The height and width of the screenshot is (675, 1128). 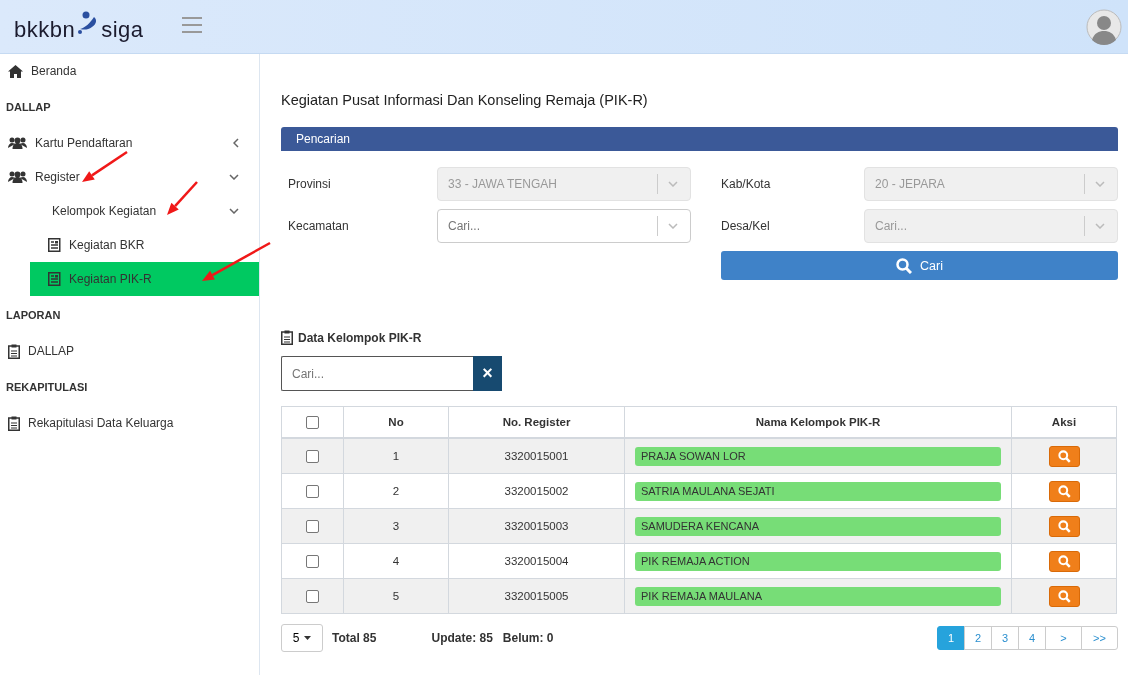 What do you see at coordinates (129, 71) in the screenshot?
I see `menu-item: Beranda` at bounding box center [129, 71].